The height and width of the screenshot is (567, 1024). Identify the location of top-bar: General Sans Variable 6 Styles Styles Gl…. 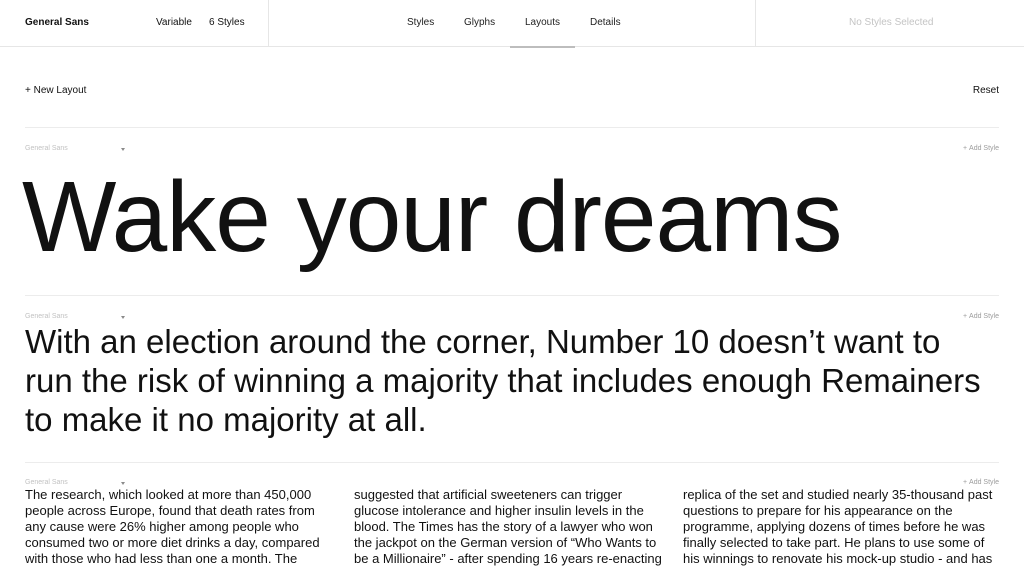
(512, 24).